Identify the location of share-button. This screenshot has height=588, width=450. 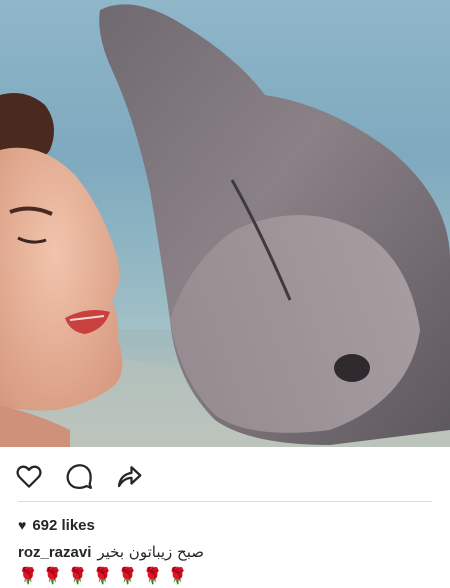
(129, 476).